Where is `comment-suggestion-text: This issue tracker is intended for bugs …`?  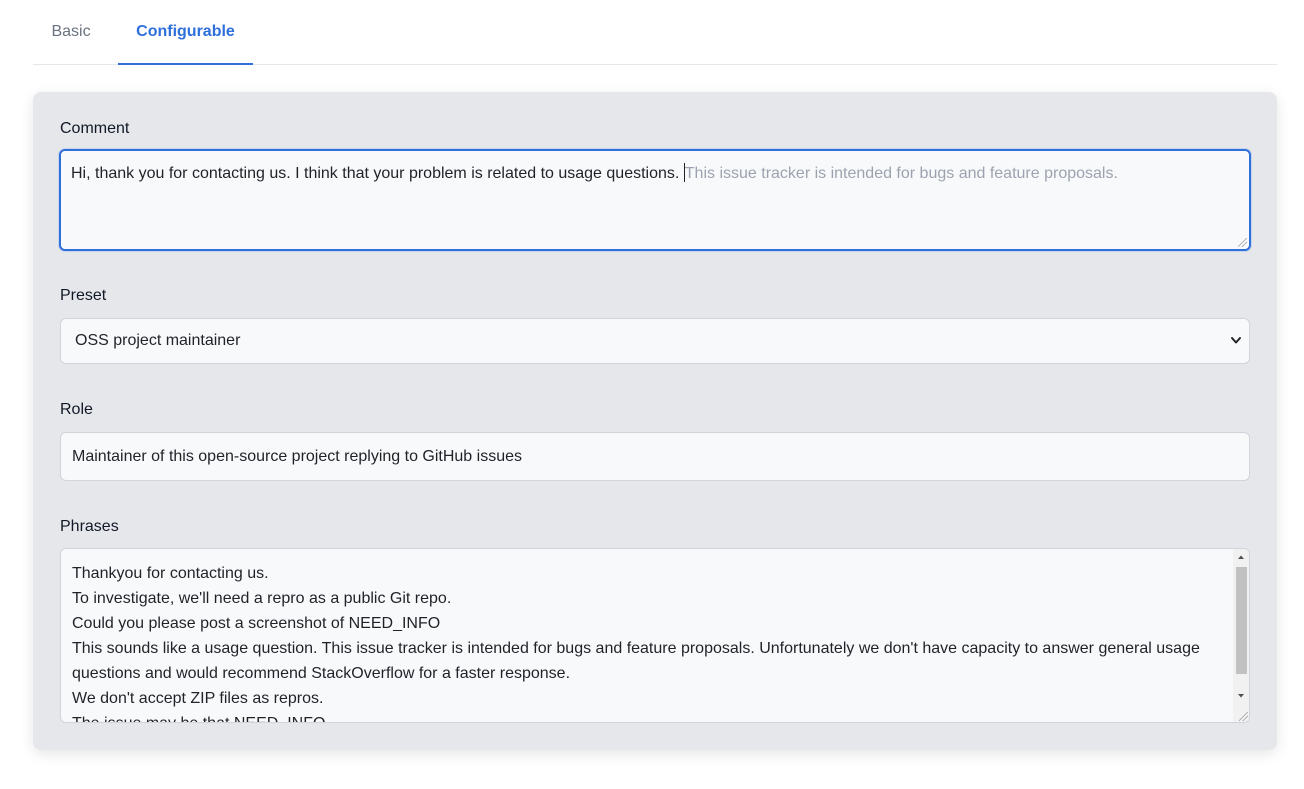
comment-suggestion-text: This issue tracker is intended for bugs … is located at coordinates (901, 173).